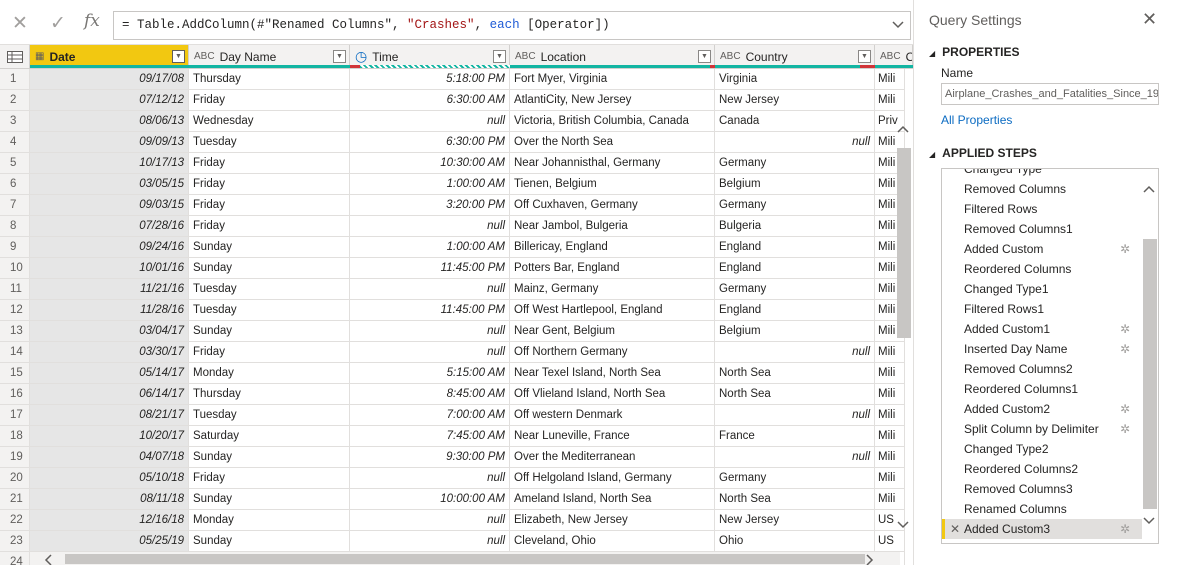 This screenshot has height=565, width=1182. Describe the element at coordinates (109, 247) in the screenshot. I see `cell-date: 09/24/16` at that location.